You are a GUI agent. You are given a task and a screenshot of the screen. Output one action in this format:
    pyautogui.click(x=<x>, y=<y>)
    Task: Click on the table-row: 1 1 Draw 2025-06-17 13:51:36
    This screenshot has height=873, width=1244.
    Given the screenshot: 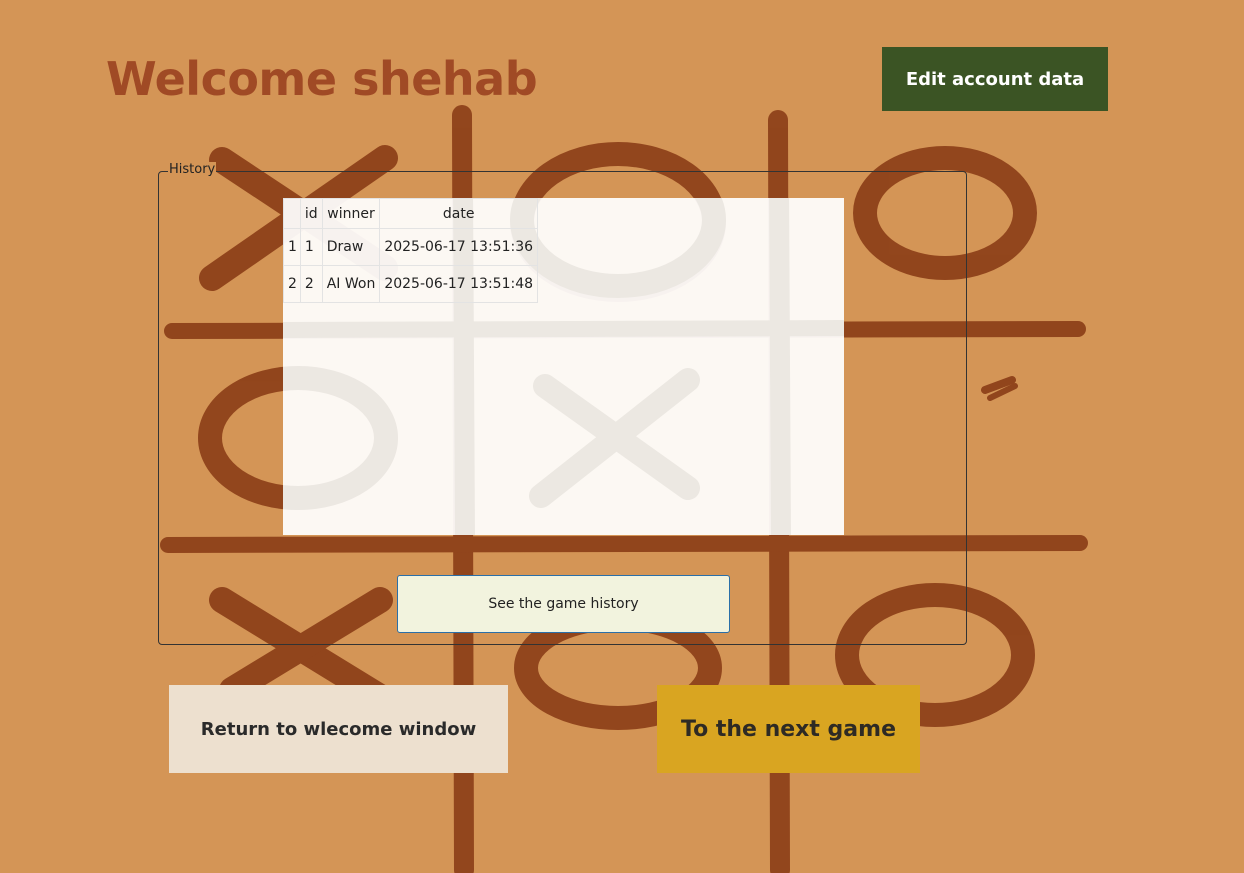 What is the action you would take?
    pyautogui.click(x=411, y=247)
    